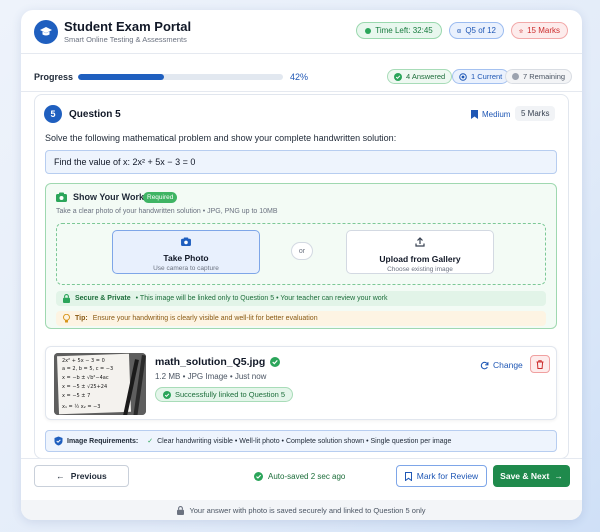 This screenshot has height=532, width=600. I want to click on progress-percent: 42%, so click(299, 77).